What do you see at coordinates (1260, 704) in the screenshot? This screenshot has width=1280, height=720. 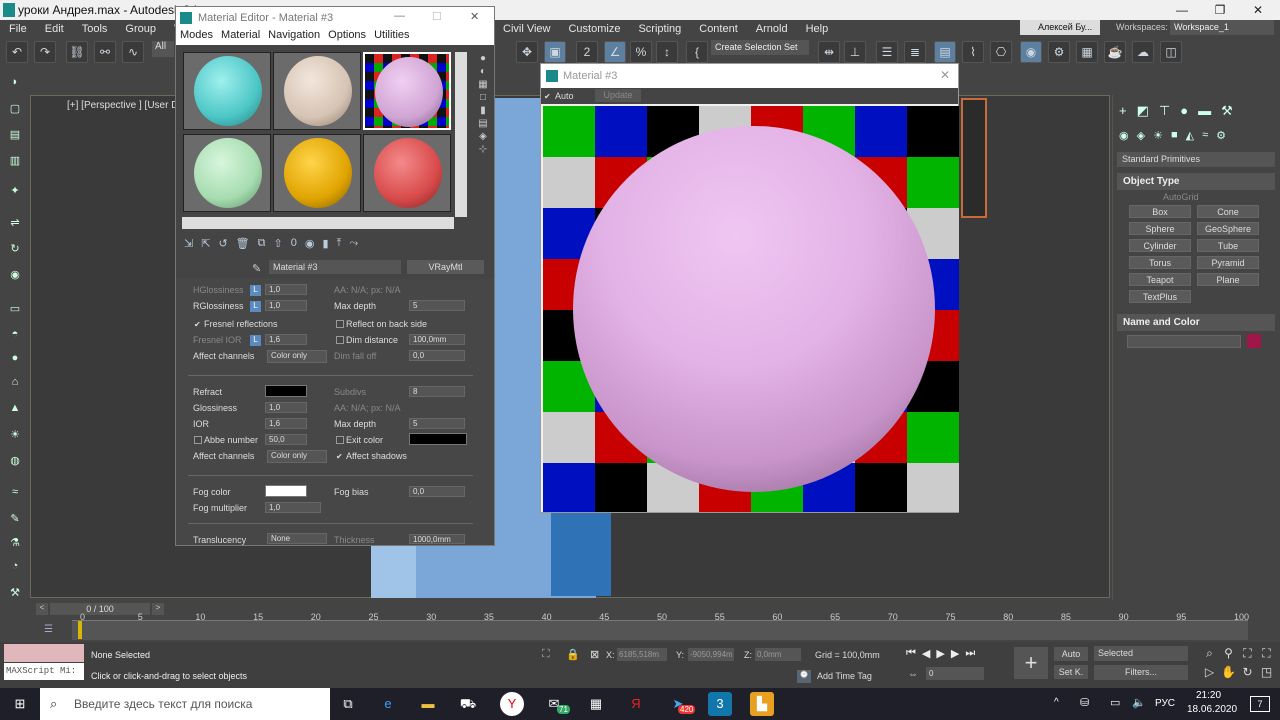 I see `notification-icon: 7` at bounding box center [1260, 704].